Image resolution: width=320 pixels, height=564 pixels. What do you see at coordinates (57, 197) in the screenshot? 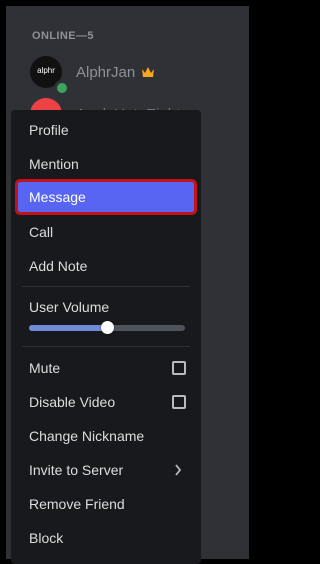
I see `menu-item-label: Message` at bounding box center [57, 197].